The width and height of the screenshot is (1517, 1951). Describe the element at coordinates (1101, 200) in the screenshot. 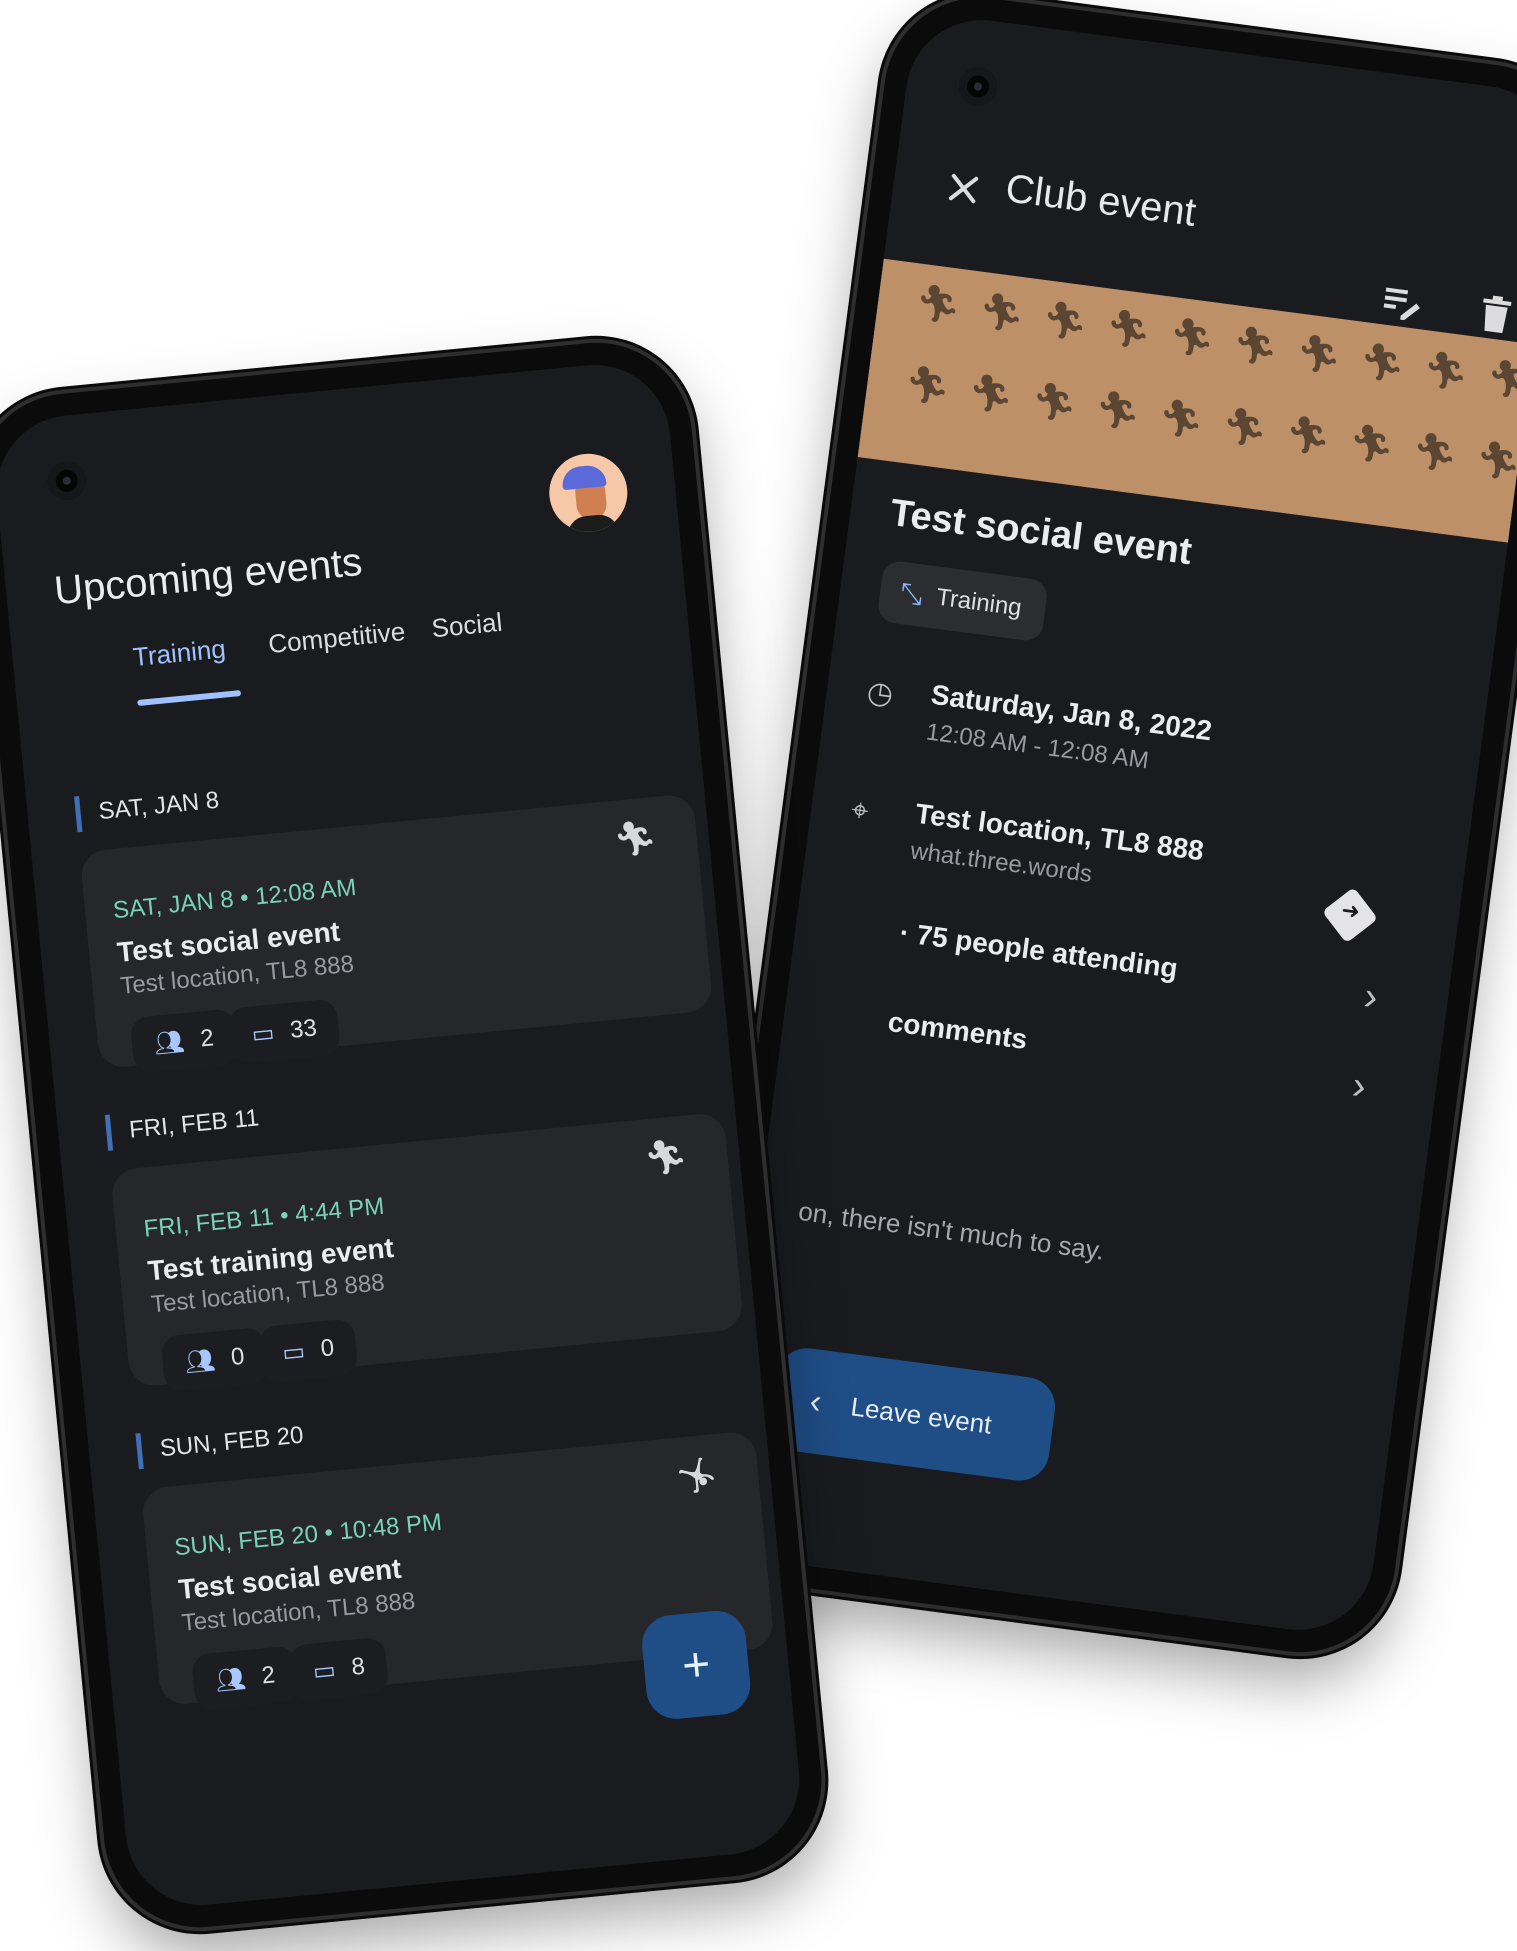

I see `app-bar-title: Club event` at that location.